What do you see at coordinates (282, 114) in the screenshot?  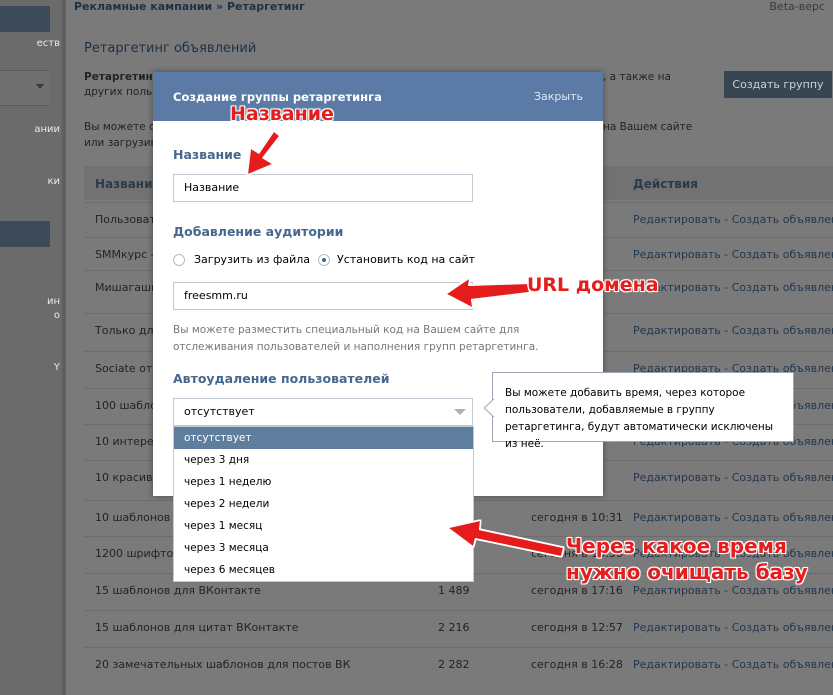 I see `annotation-name: Название` at bounding box center [282, 114].